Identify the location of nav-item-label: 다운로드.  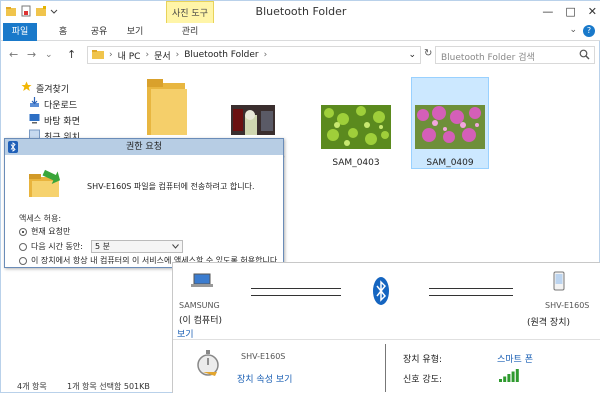
(61, 105).